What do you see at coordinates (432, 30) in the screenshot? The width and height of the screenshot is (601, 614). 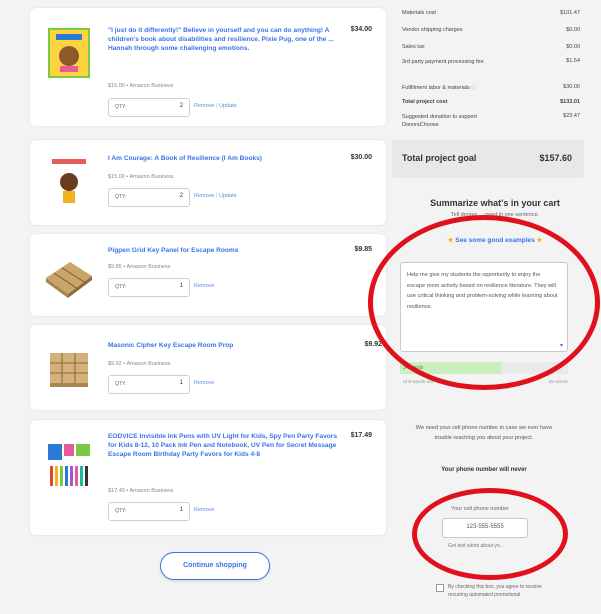 I see `summary-label: Vendor shipping charges` at bounding box center [432, 30].